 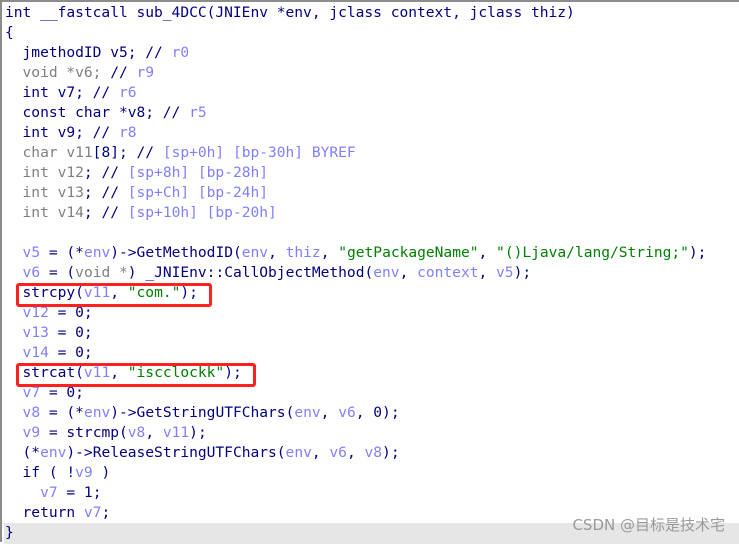 I want to click on code-line: v14 = 0;, so click(x=355, y=353).